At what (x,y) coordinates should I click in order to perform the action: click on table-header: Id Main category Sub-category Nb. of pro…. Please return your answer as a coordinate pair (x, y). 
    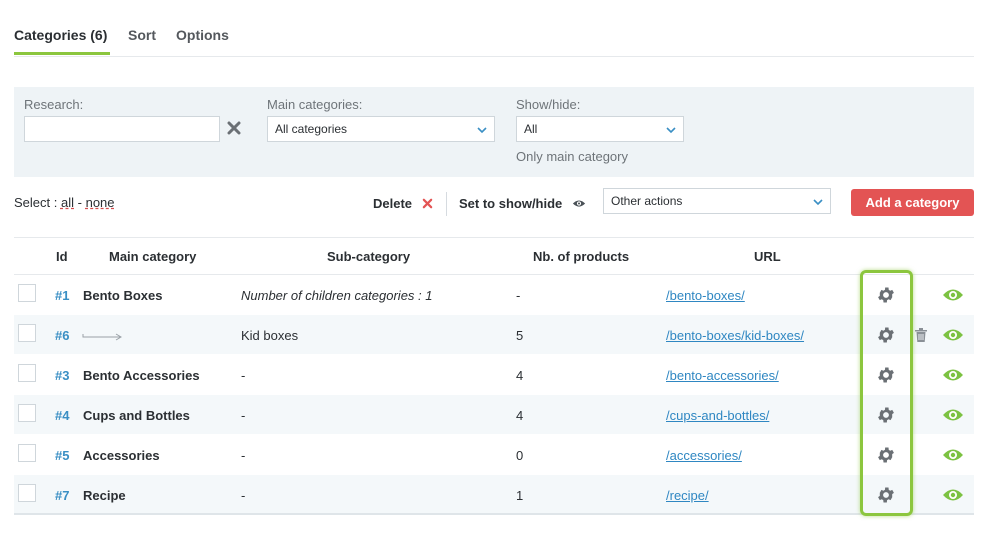
    Looking at the image, I should click on (494, 256).